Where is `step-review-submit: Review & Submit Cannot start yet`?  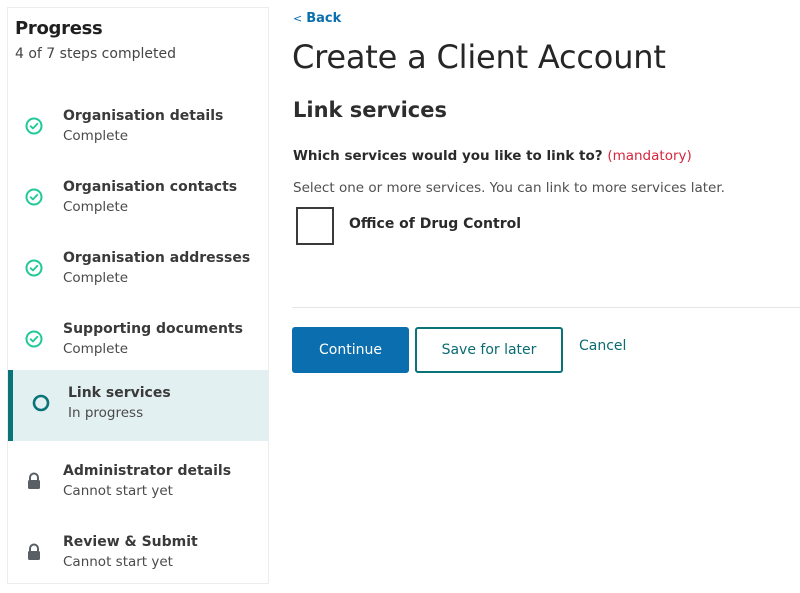
step-review-submit: Review & Submit Cannot start yet is located at coordinates (138, 554).